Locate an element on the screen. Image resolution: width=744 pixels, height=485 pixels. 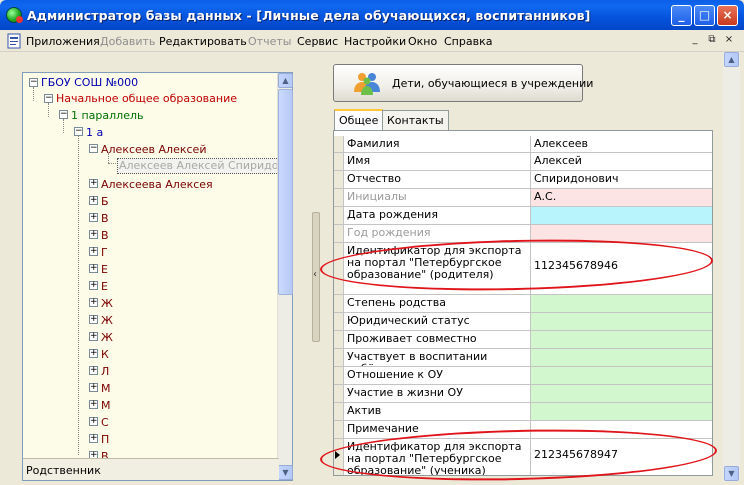
tree-student: Б is located at coordinates (105, 202).